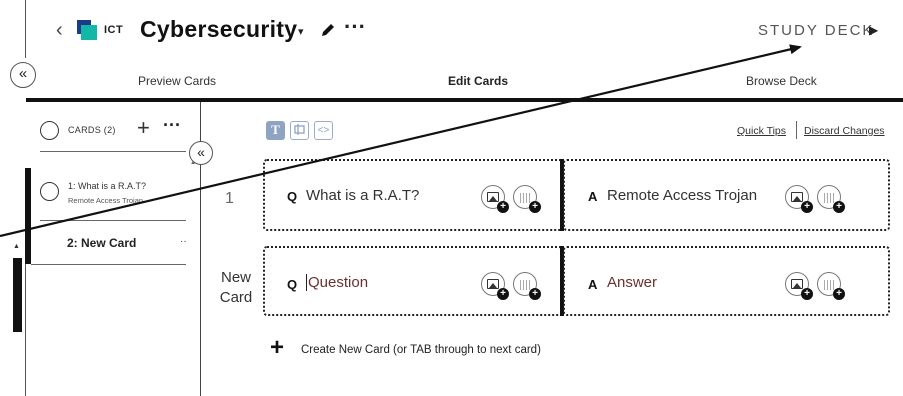  I want to click on new-card-label-line2: Card, so click(236, 297).